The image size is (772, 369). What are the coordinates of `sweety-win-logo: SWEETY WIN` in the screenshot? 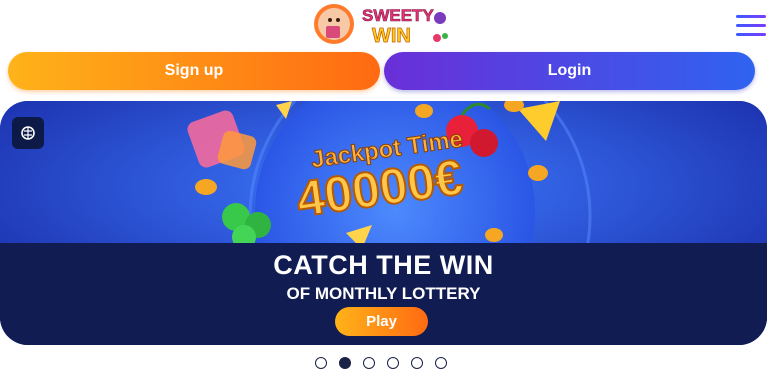 It's located at (382, 24).